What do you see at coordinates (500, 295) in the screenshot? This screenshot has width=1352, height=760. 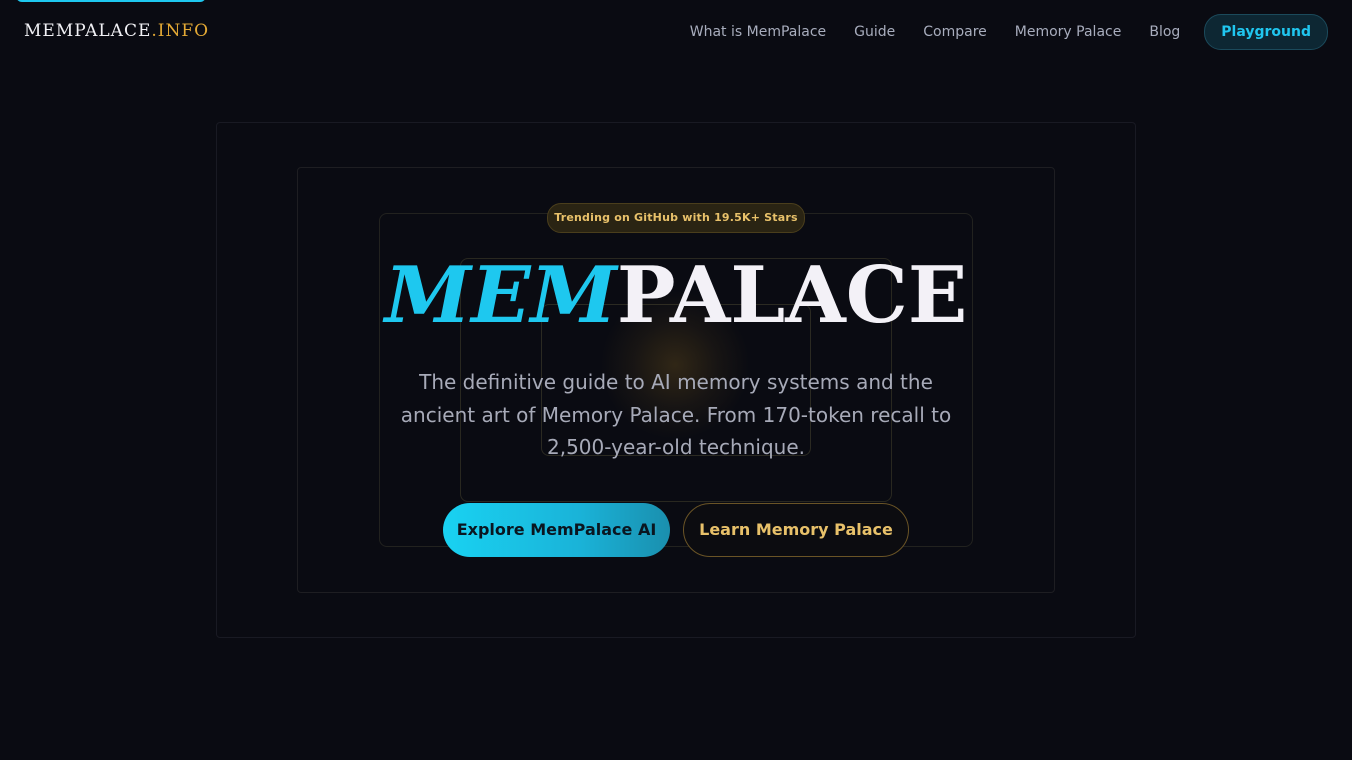 I see `hero-title-mem: MEM` at bounding box center [500, 295].